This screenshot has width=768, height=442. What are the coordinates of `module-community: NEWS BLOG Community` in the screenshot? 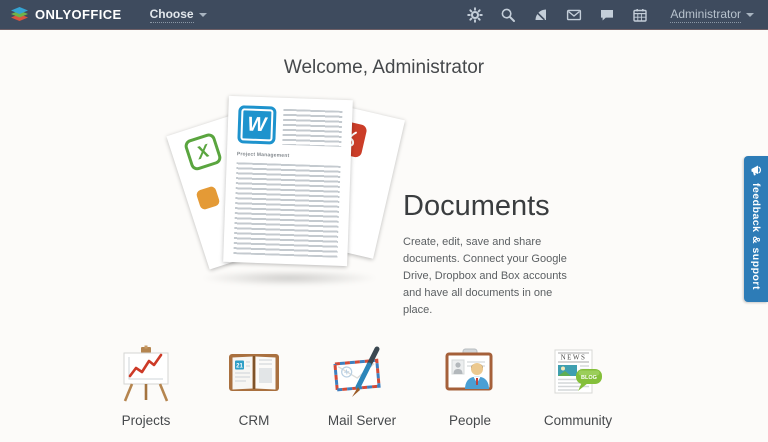 It's located at (578, 386).